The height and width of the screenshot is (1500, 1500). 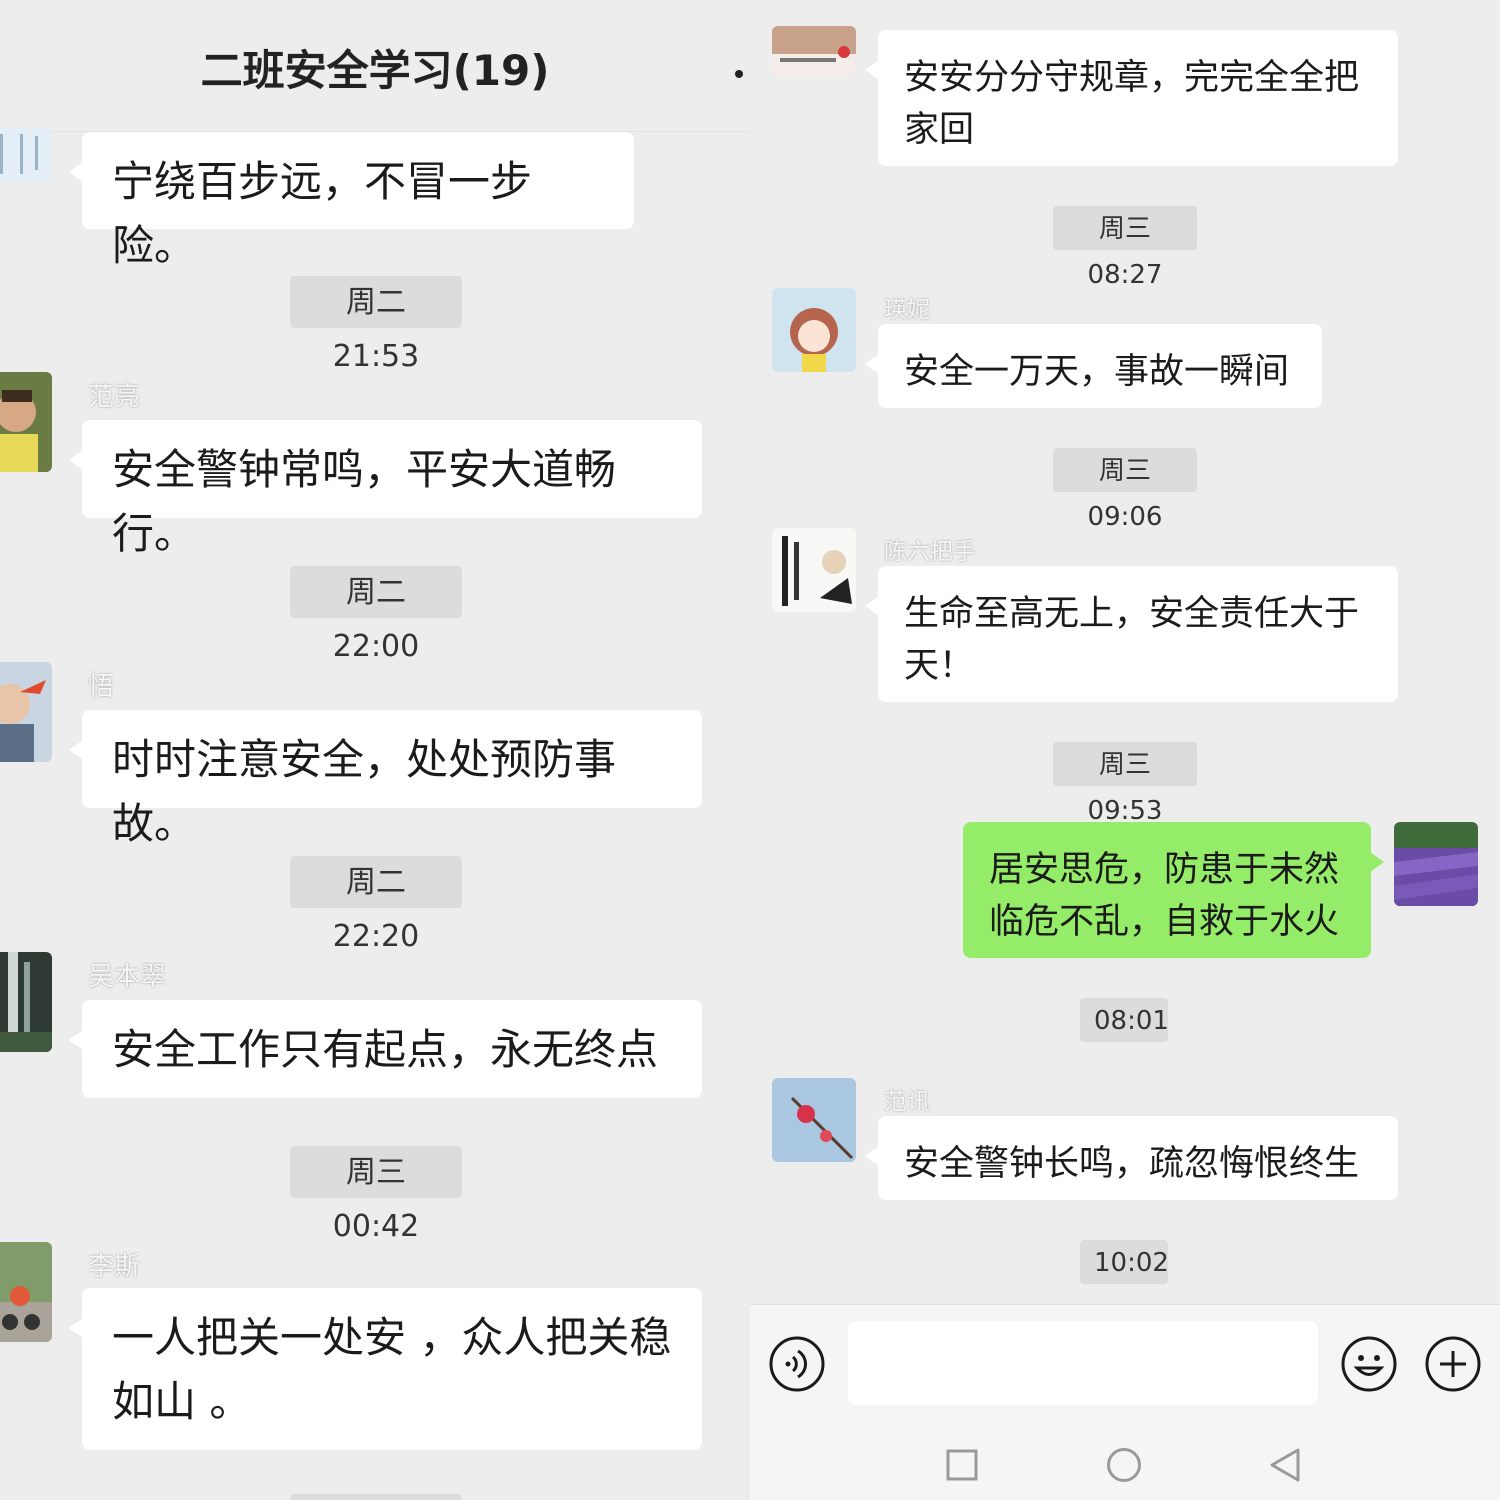 I want to click on timestamp: 周三 09:53, so click(x=1125, y=784).